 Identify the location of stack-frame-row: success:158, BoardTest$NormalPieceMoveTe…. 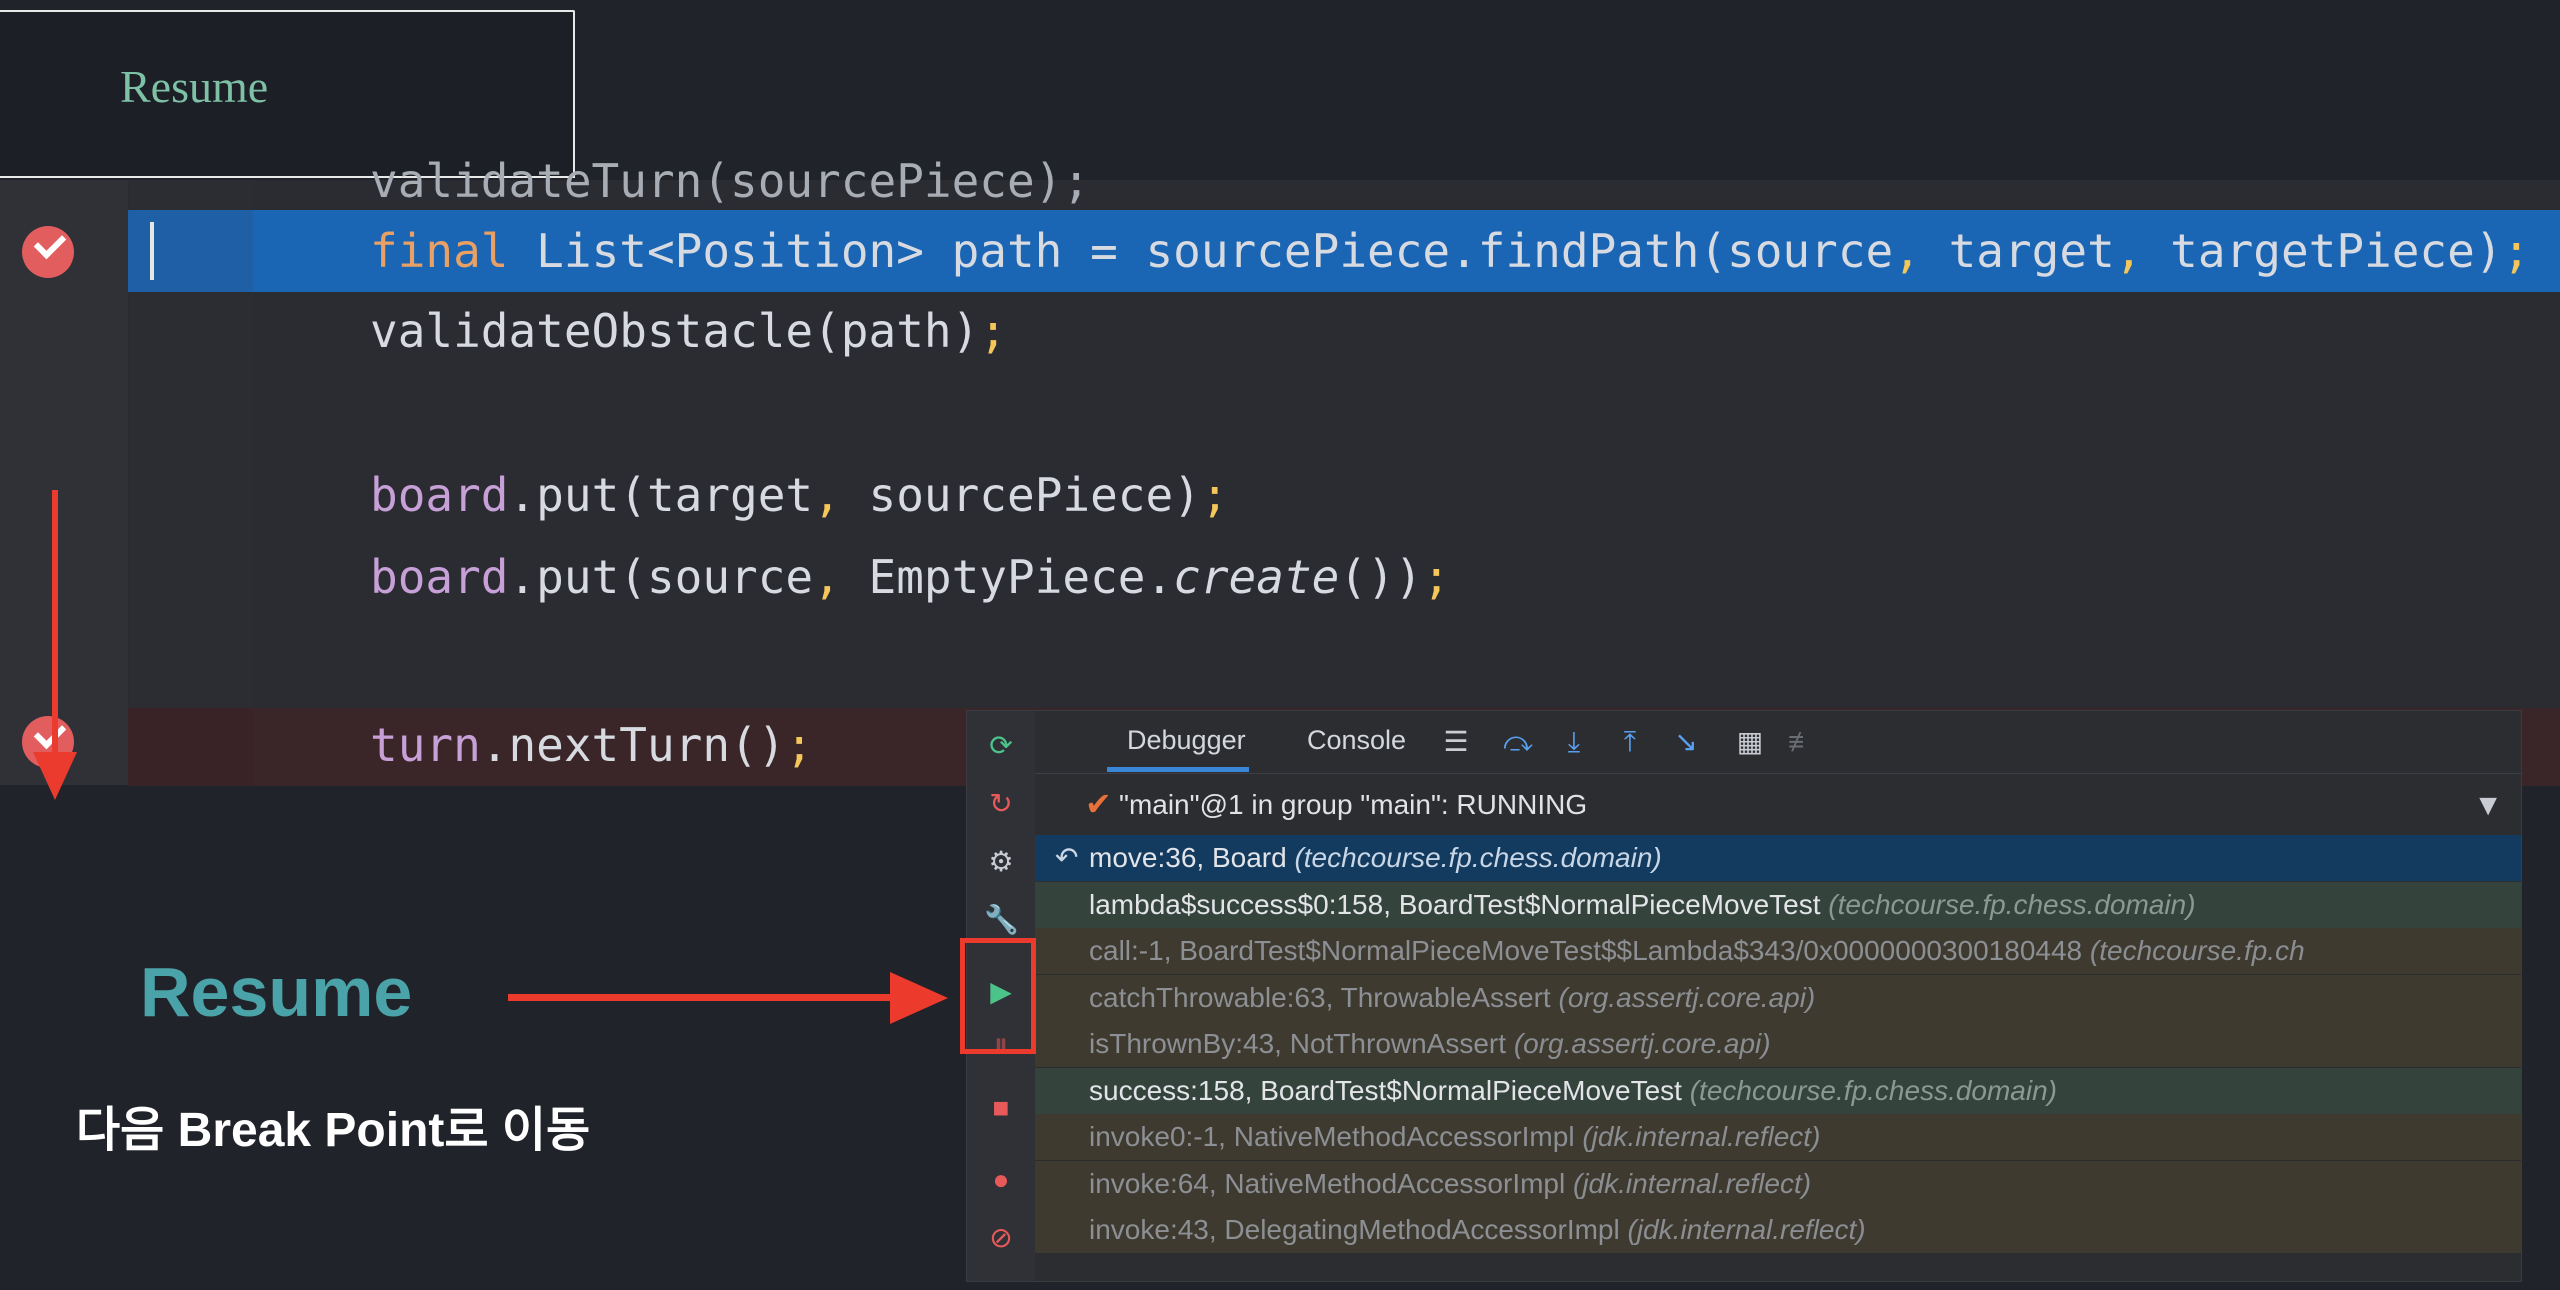
(1778, 1090).